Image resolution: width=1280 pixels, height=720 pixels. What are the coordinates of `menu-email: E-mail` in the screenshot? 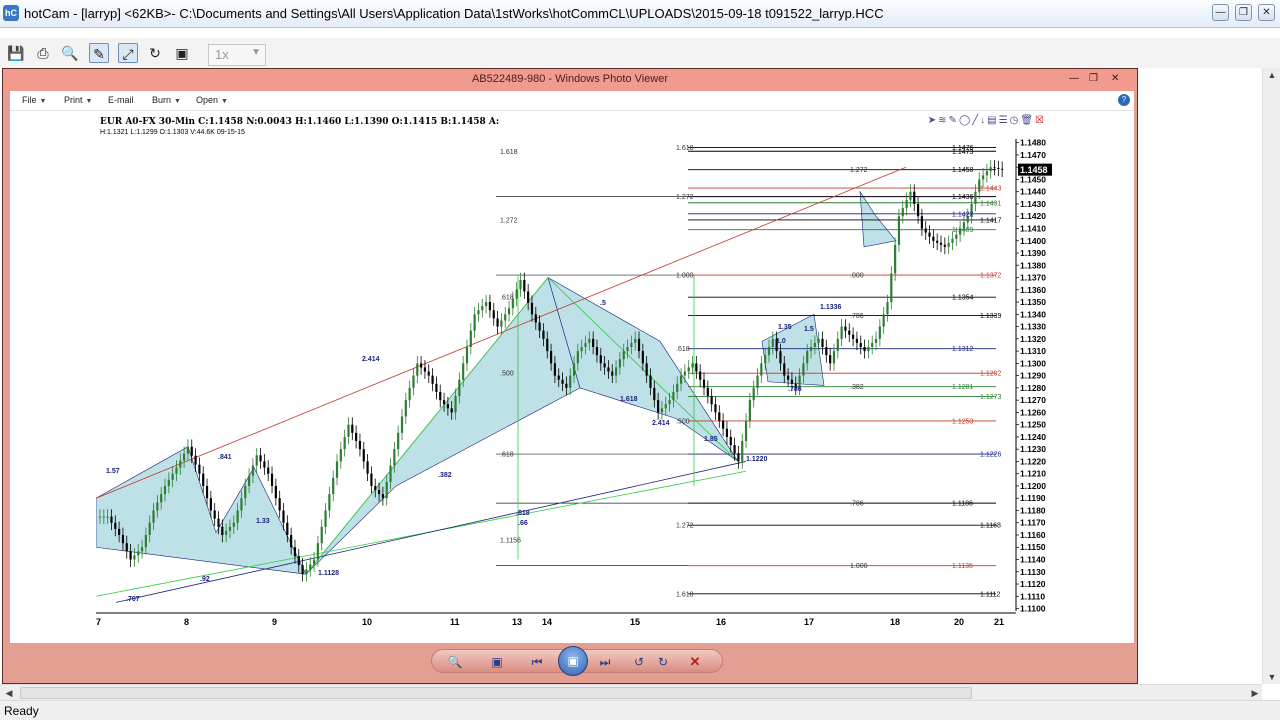 It's located at (121, 100).